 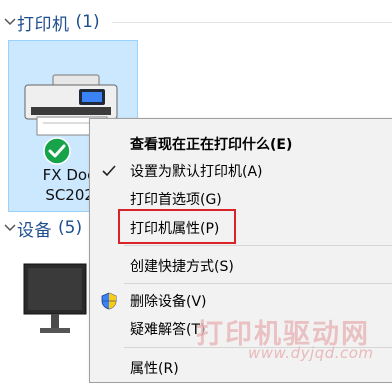 I want to click on checkmark-icon, so click(x=109, y=171).